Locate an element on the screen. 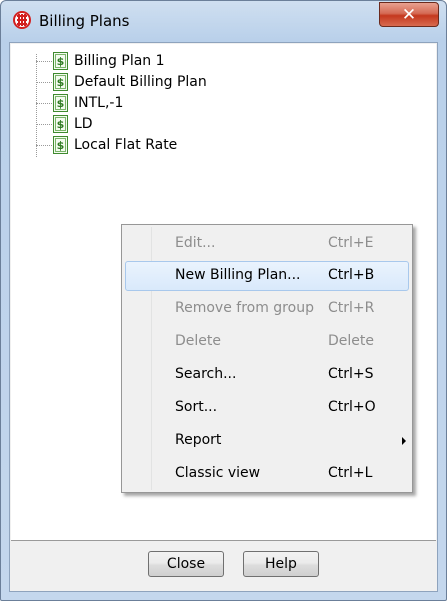 The image size is (447, 601). menu-item-shortcut: Ctrl+B is located at coordinates (351, 275).